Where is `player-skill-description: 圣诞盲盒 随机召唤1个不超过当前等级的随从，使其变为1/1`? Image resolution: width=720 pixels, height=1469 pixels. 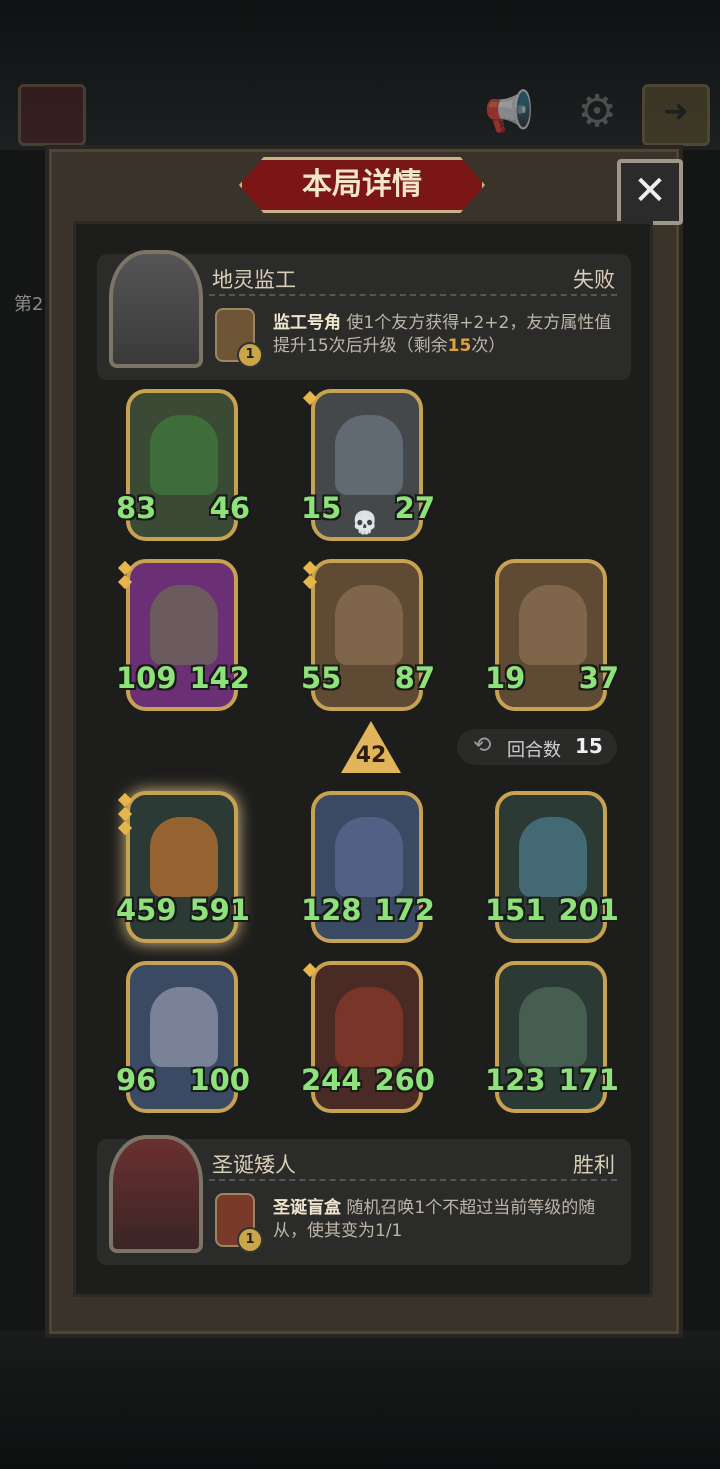
player-skill-description: 圣诞盲盒 随机召唤1个不超过当前等级的随从，使其变为1/1 is located at coordinates (443, 1220).